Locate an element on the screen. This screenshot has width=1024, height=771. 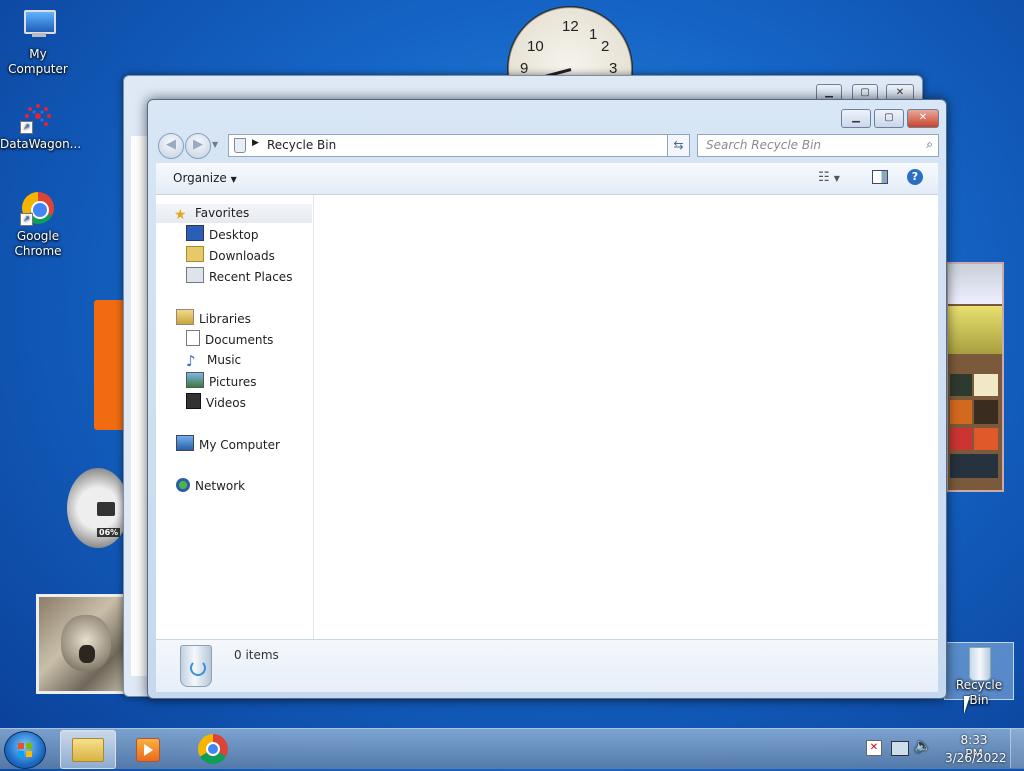
music-icon: ♪ is located at coordinates (191, 361).